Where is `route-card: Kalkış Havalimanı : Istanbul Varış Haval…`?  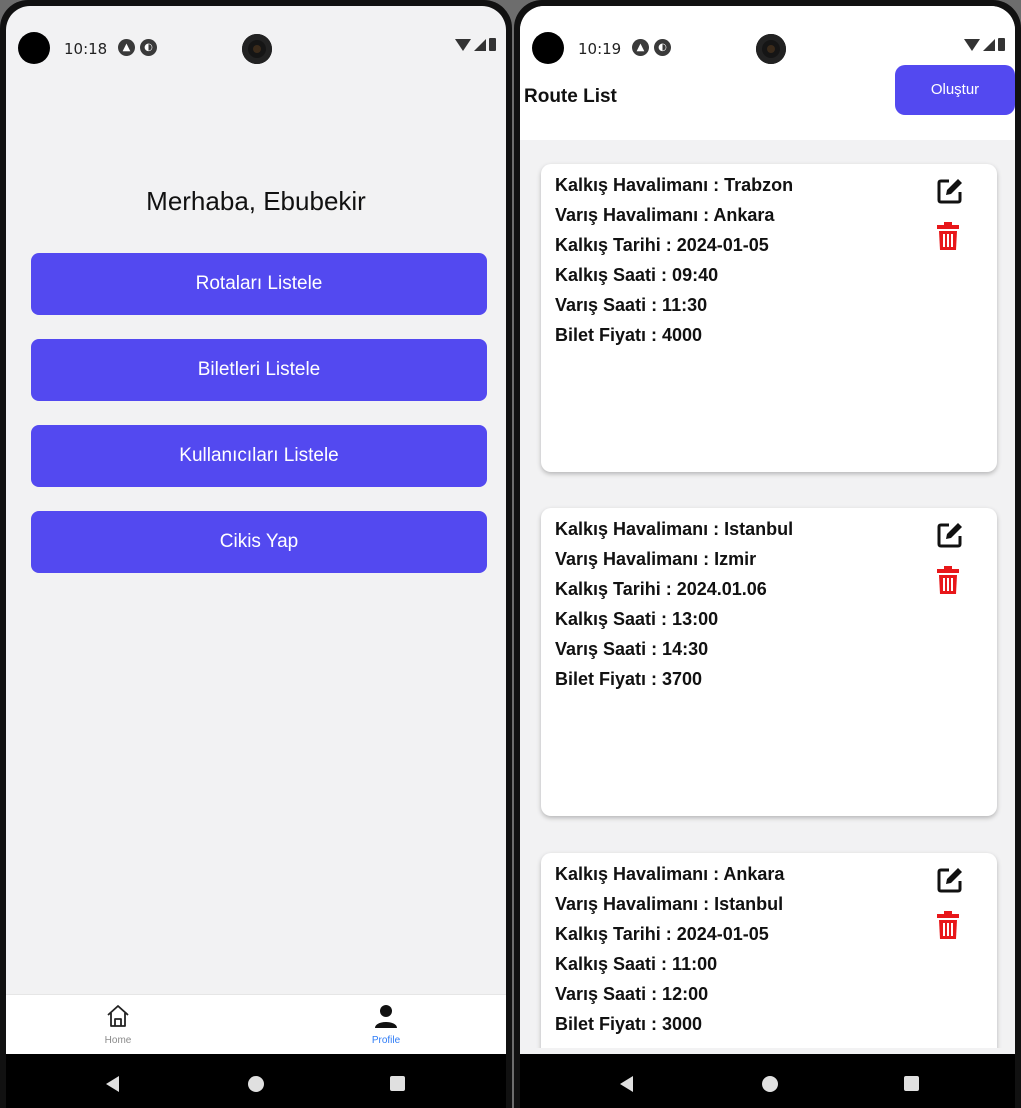
route-card: Kalkış Havalimanı : Istanbul Varış Haval… is located at coordinates (769, 662).